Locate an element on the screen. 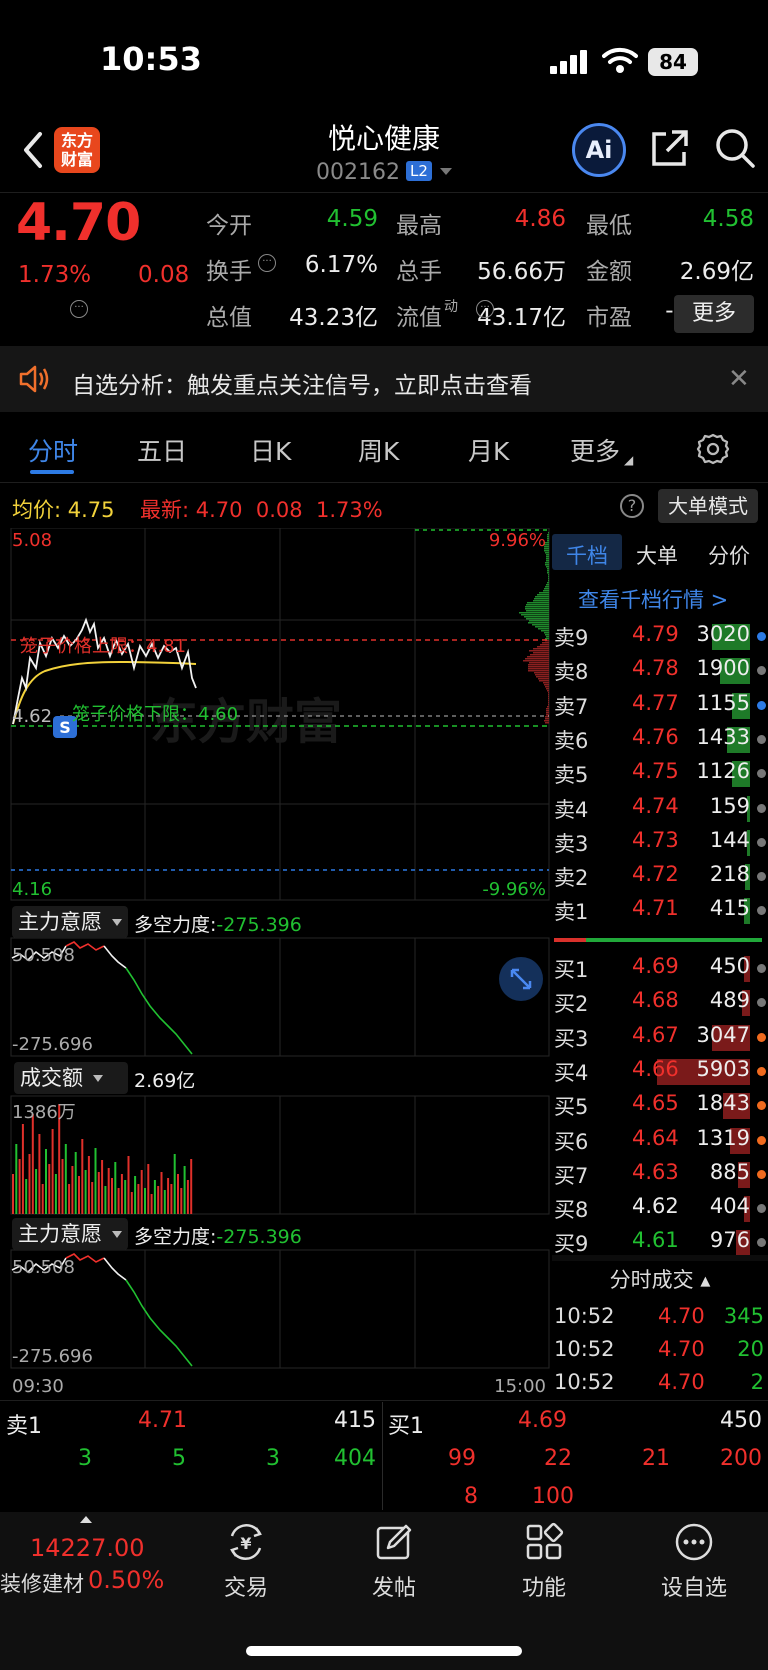 The image size is (768, 1670). cage-upper-label: 笼子价格上限：4.81 is located at coordinates (103, 646).